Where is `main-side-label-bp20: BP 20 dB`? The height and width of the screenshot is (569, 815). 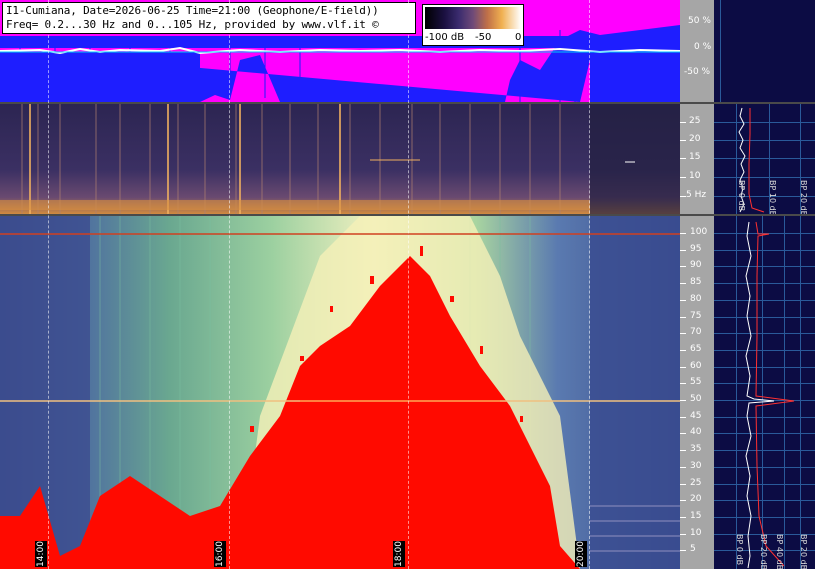 main-side-label-bp20: BP 20 dB is located at coordinates (763, 551).